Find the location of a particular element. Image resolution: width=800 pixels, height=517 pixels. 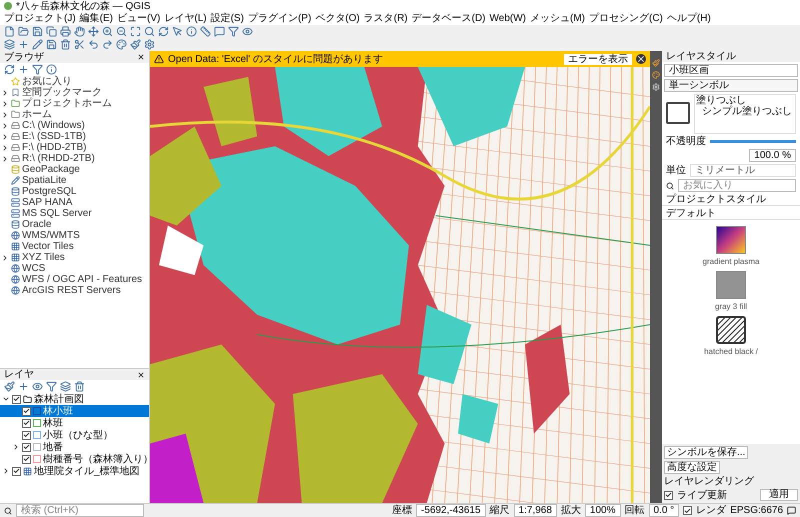

browser-item: お気に入り is located at coordinates (47, 81).